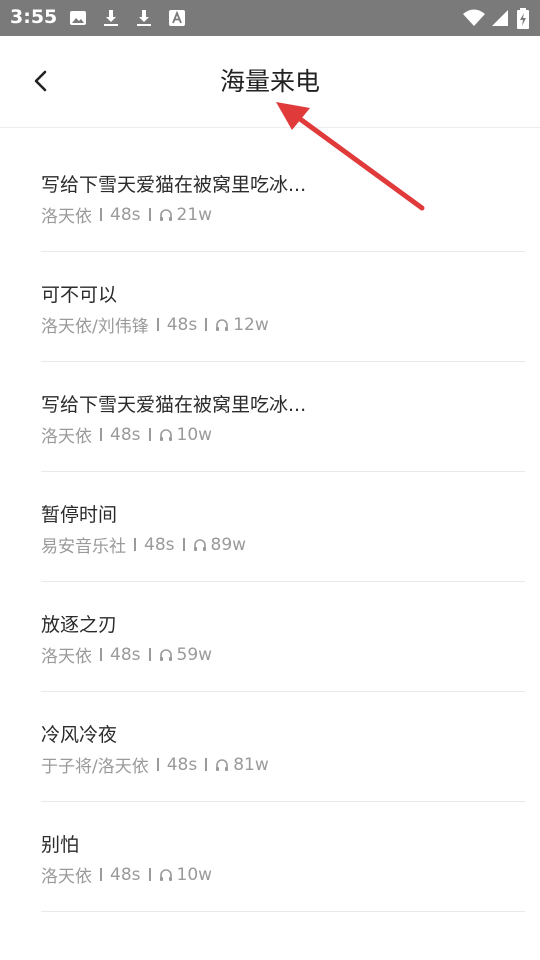 The height and width of the screenshot is (960, 540). I want to click on font-icon, so click(177, 18).